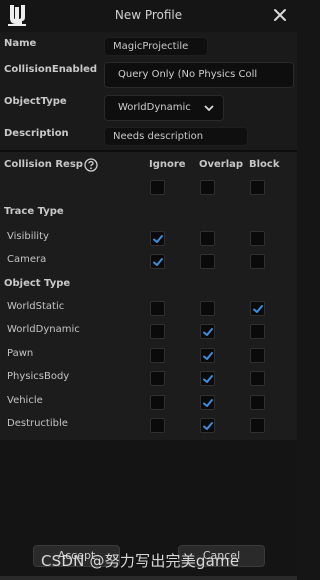 The height and width of the screenshot is (580, 320). Describe the element at coordinates (37, 423) in the screenshot. I see `row-label: Destructible` at that location.